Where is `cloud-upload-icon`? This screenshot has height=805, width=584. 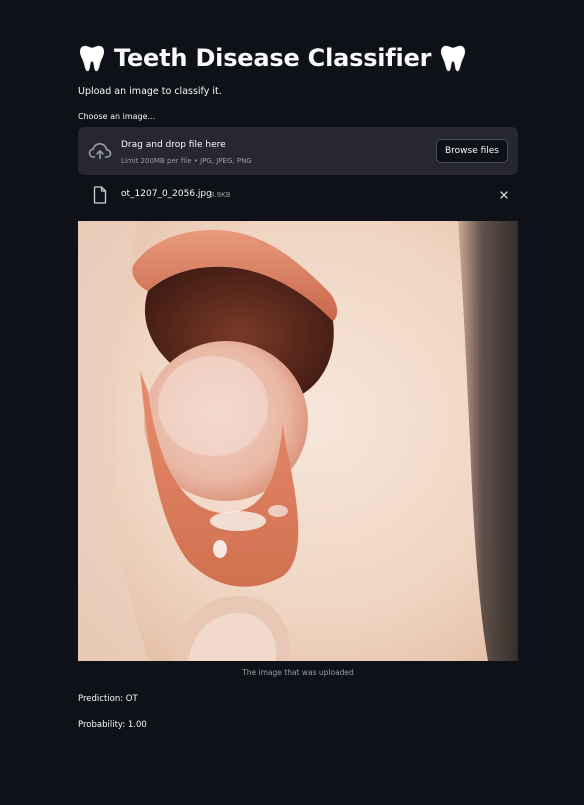
cloud-upload-icon is located at coordinates (100, 151).